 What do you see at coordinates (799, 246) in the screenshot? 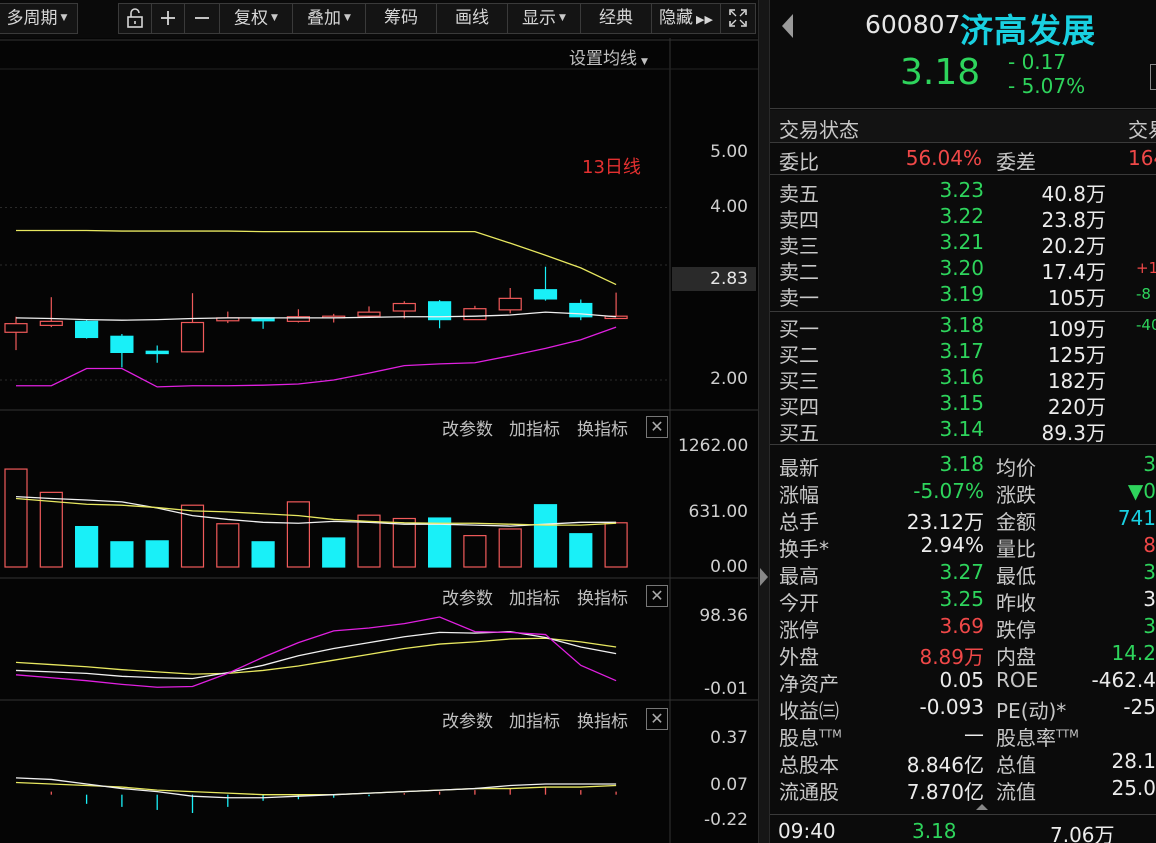
I see `ask-label: 卖三` at bounding box center [799, 246].